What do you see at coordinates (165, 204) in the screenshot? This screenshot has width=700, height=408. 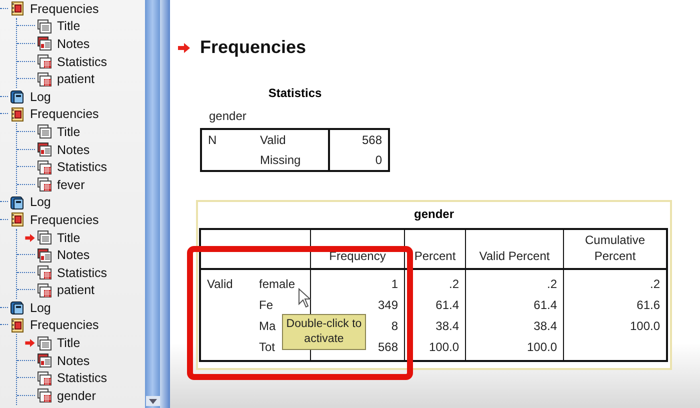 I see `pane-splitter` at bounding box center [165, 204].